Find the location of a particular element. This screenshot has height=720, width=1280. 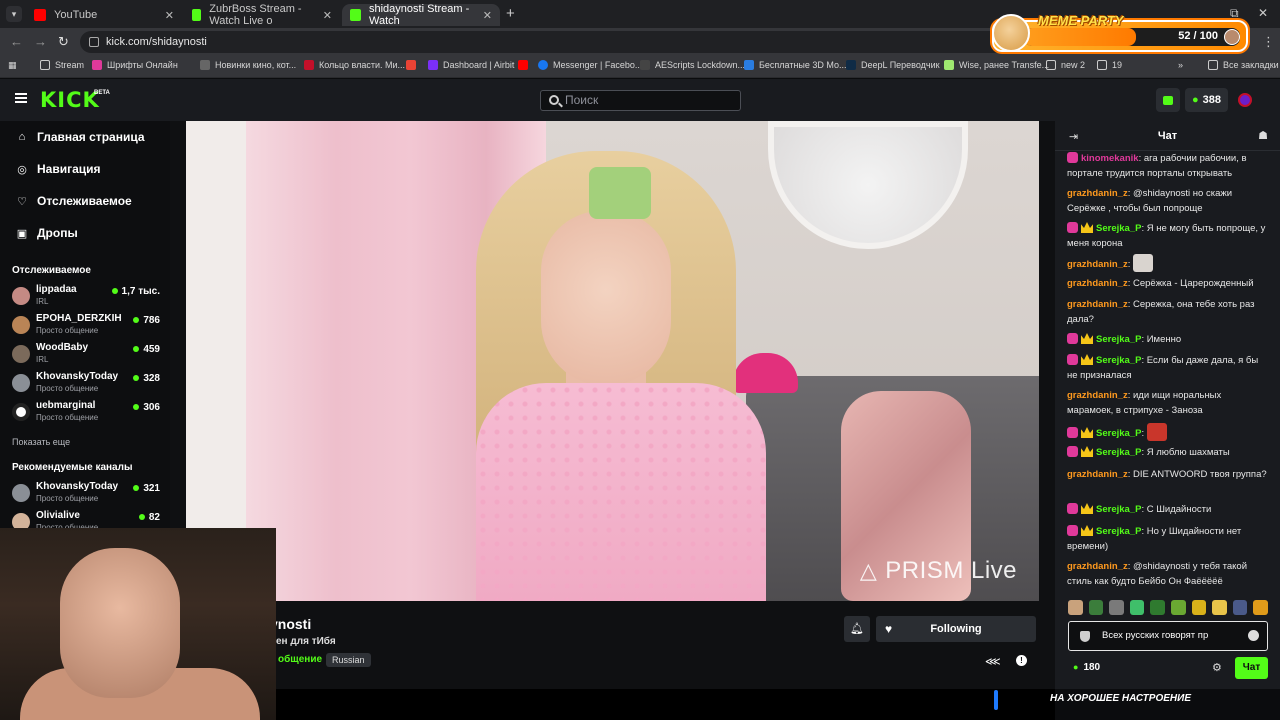

bookmark-airbit: Dashboard | Airbit is located at coordinates (471, 65).